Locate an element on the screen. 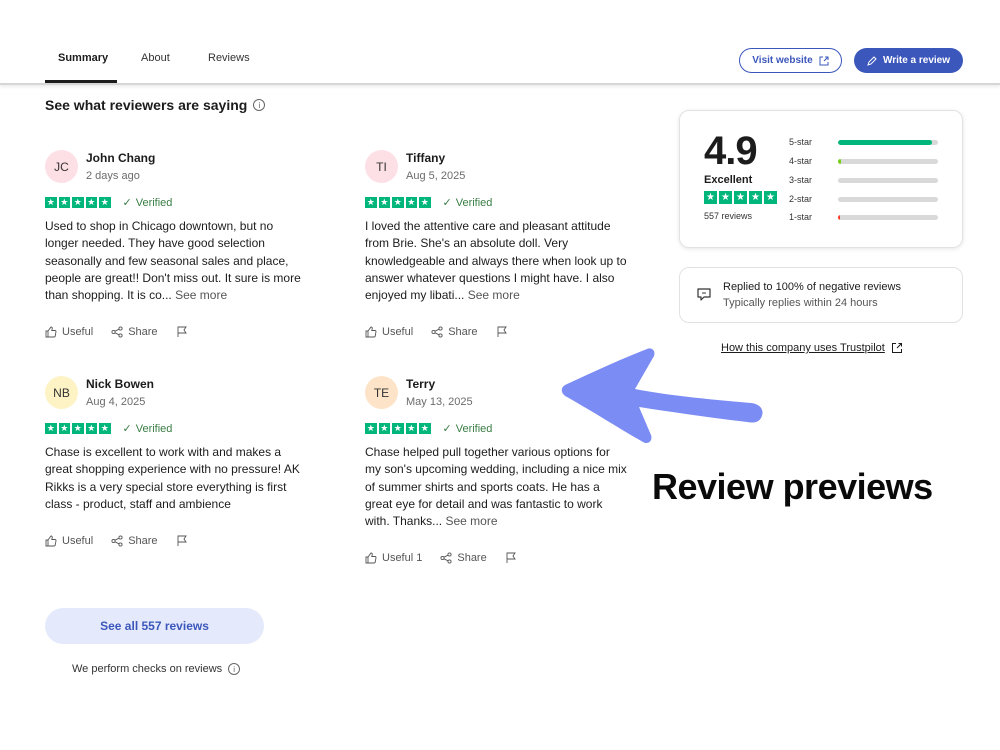 The image size is (1000, 750). distribution-row: 3-star is located at coordinates (863, 180).